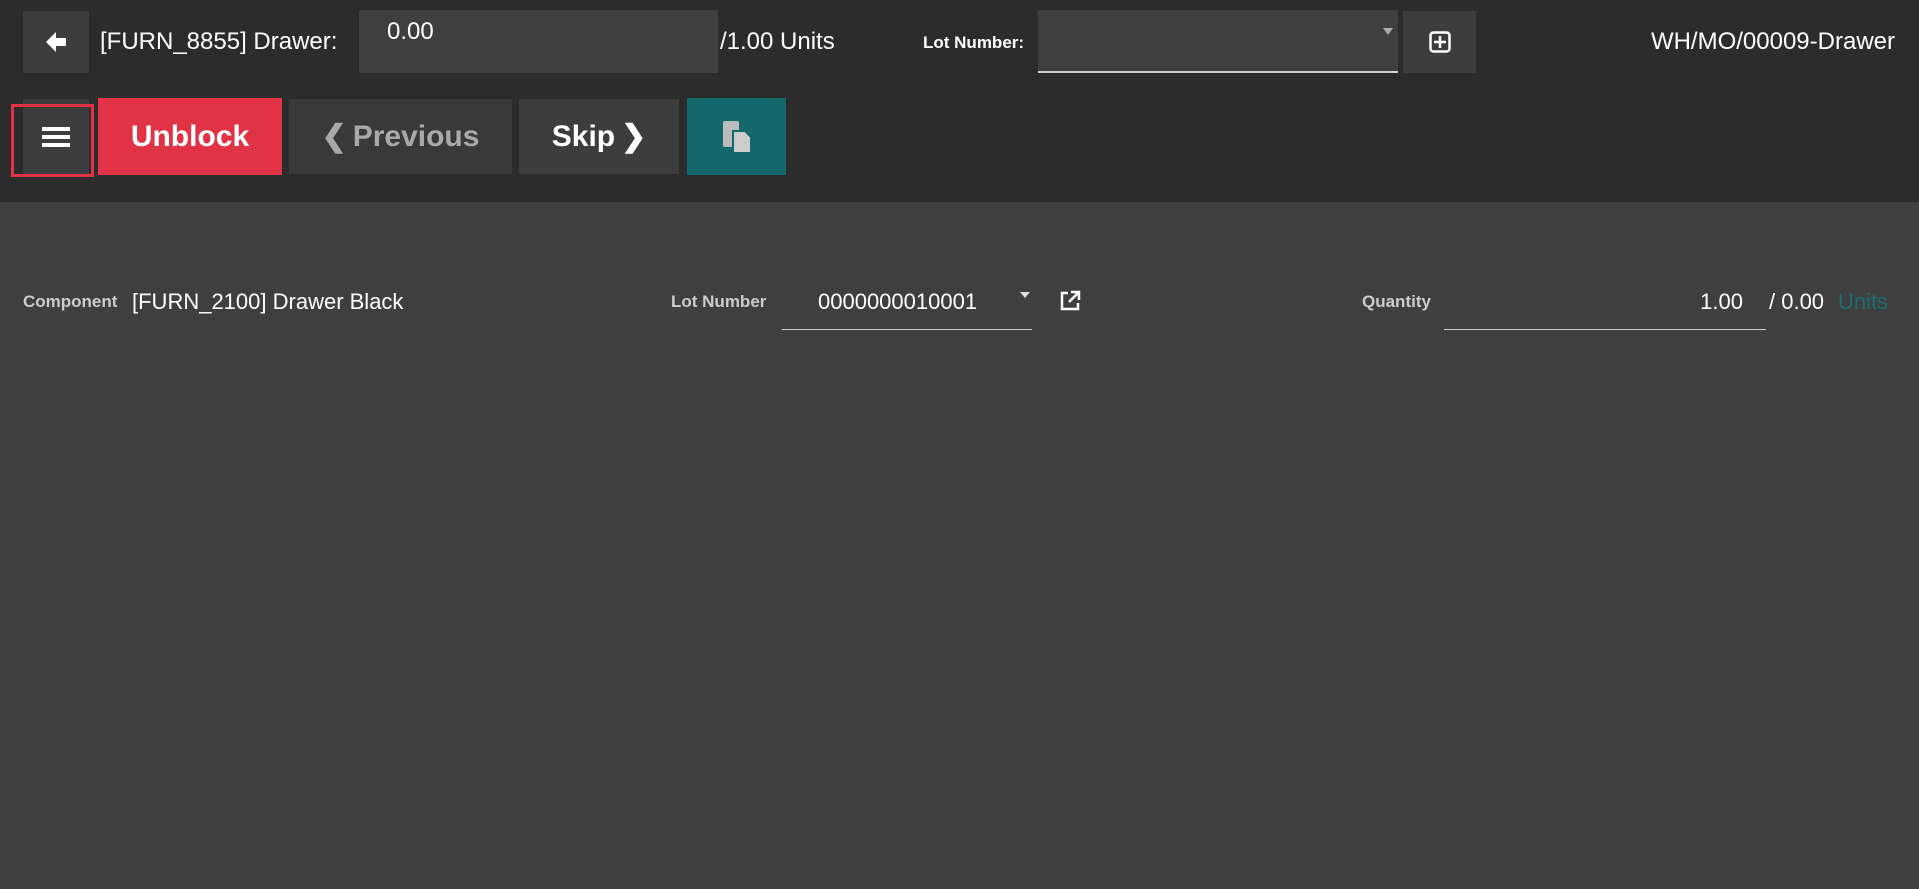 The image size is (1919, 889). I want to click on documents-button, so click(736, 136).